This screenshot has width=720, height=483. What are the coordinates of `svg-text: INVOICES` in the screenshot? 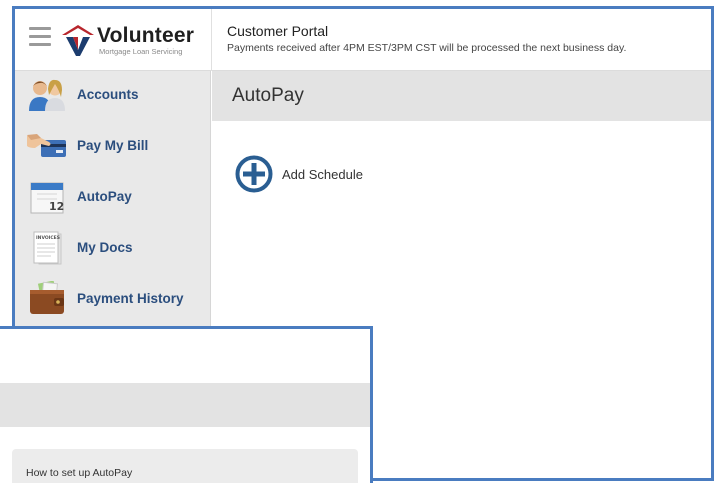 It's located at (48, 238).